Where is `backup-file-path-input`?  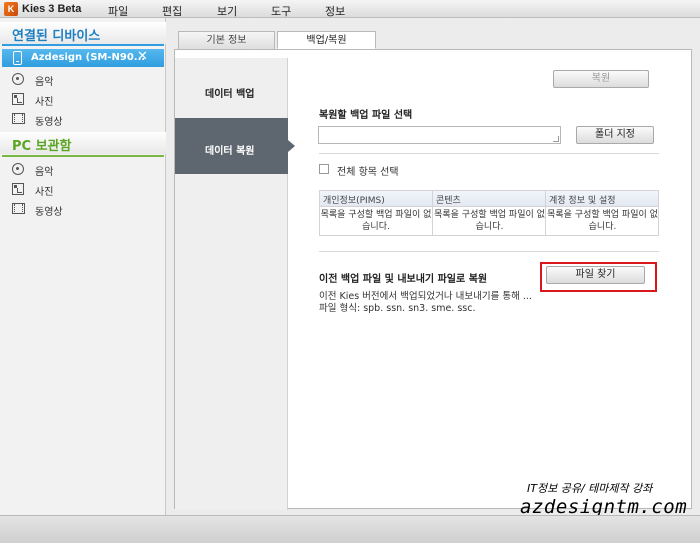 backup-file-path-input is located at coordinates (439, 135).